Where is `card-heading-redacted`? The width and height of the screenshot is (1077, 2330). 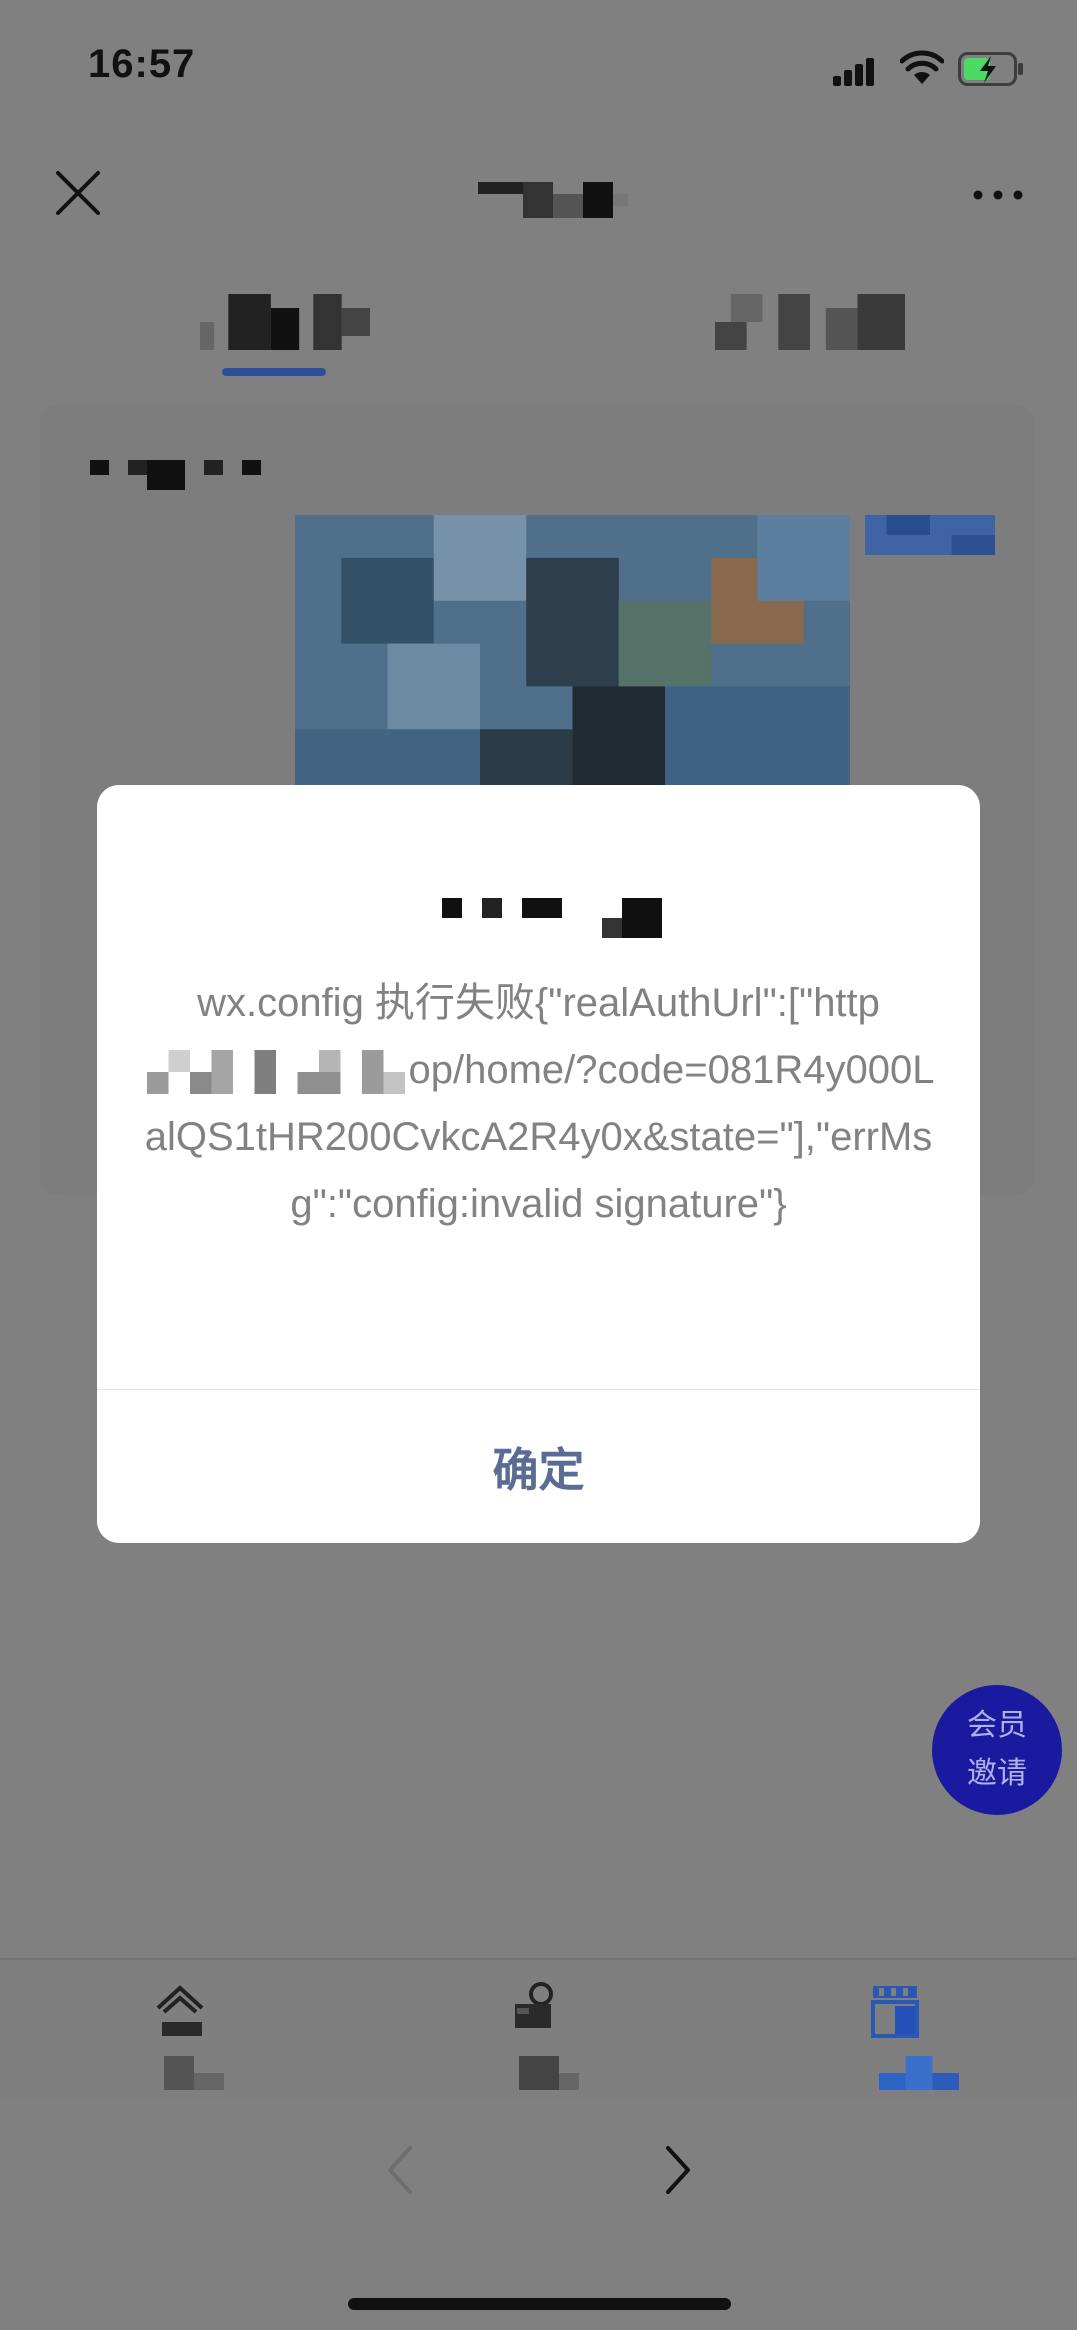 card-heading-redacted is located at coordinates (175, 475).